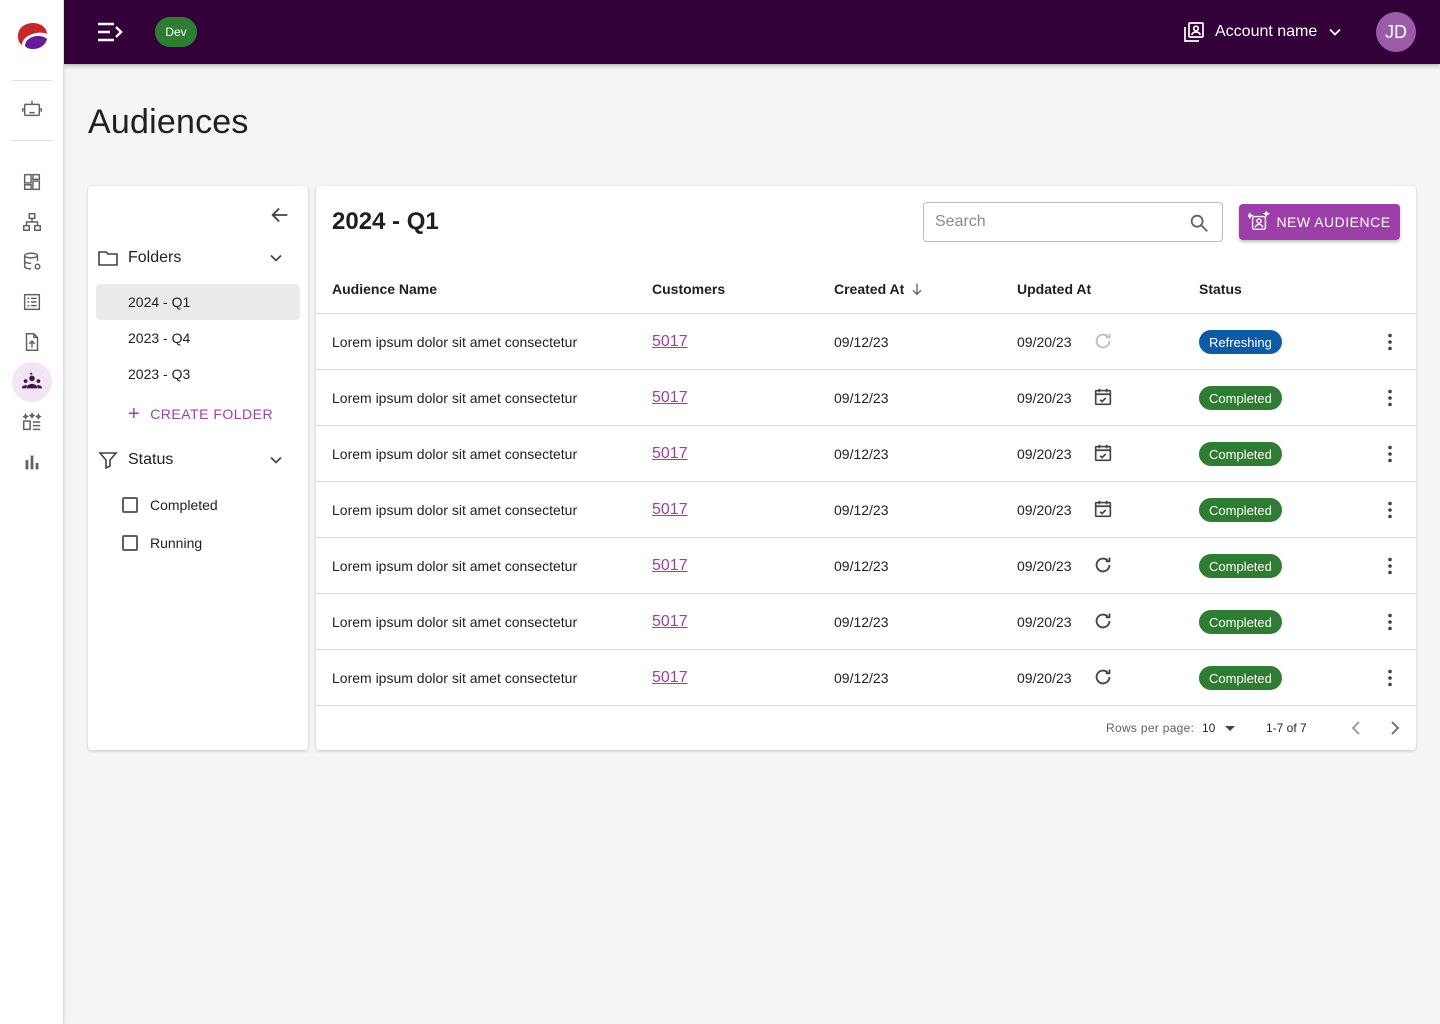 This screenshot has width=1440, height=1024. What do you see at coordinates (1319, 222) in the screenshot?
I see `new-audience-button: NEW AUDIENCE` at bounding box center [1319, 222].